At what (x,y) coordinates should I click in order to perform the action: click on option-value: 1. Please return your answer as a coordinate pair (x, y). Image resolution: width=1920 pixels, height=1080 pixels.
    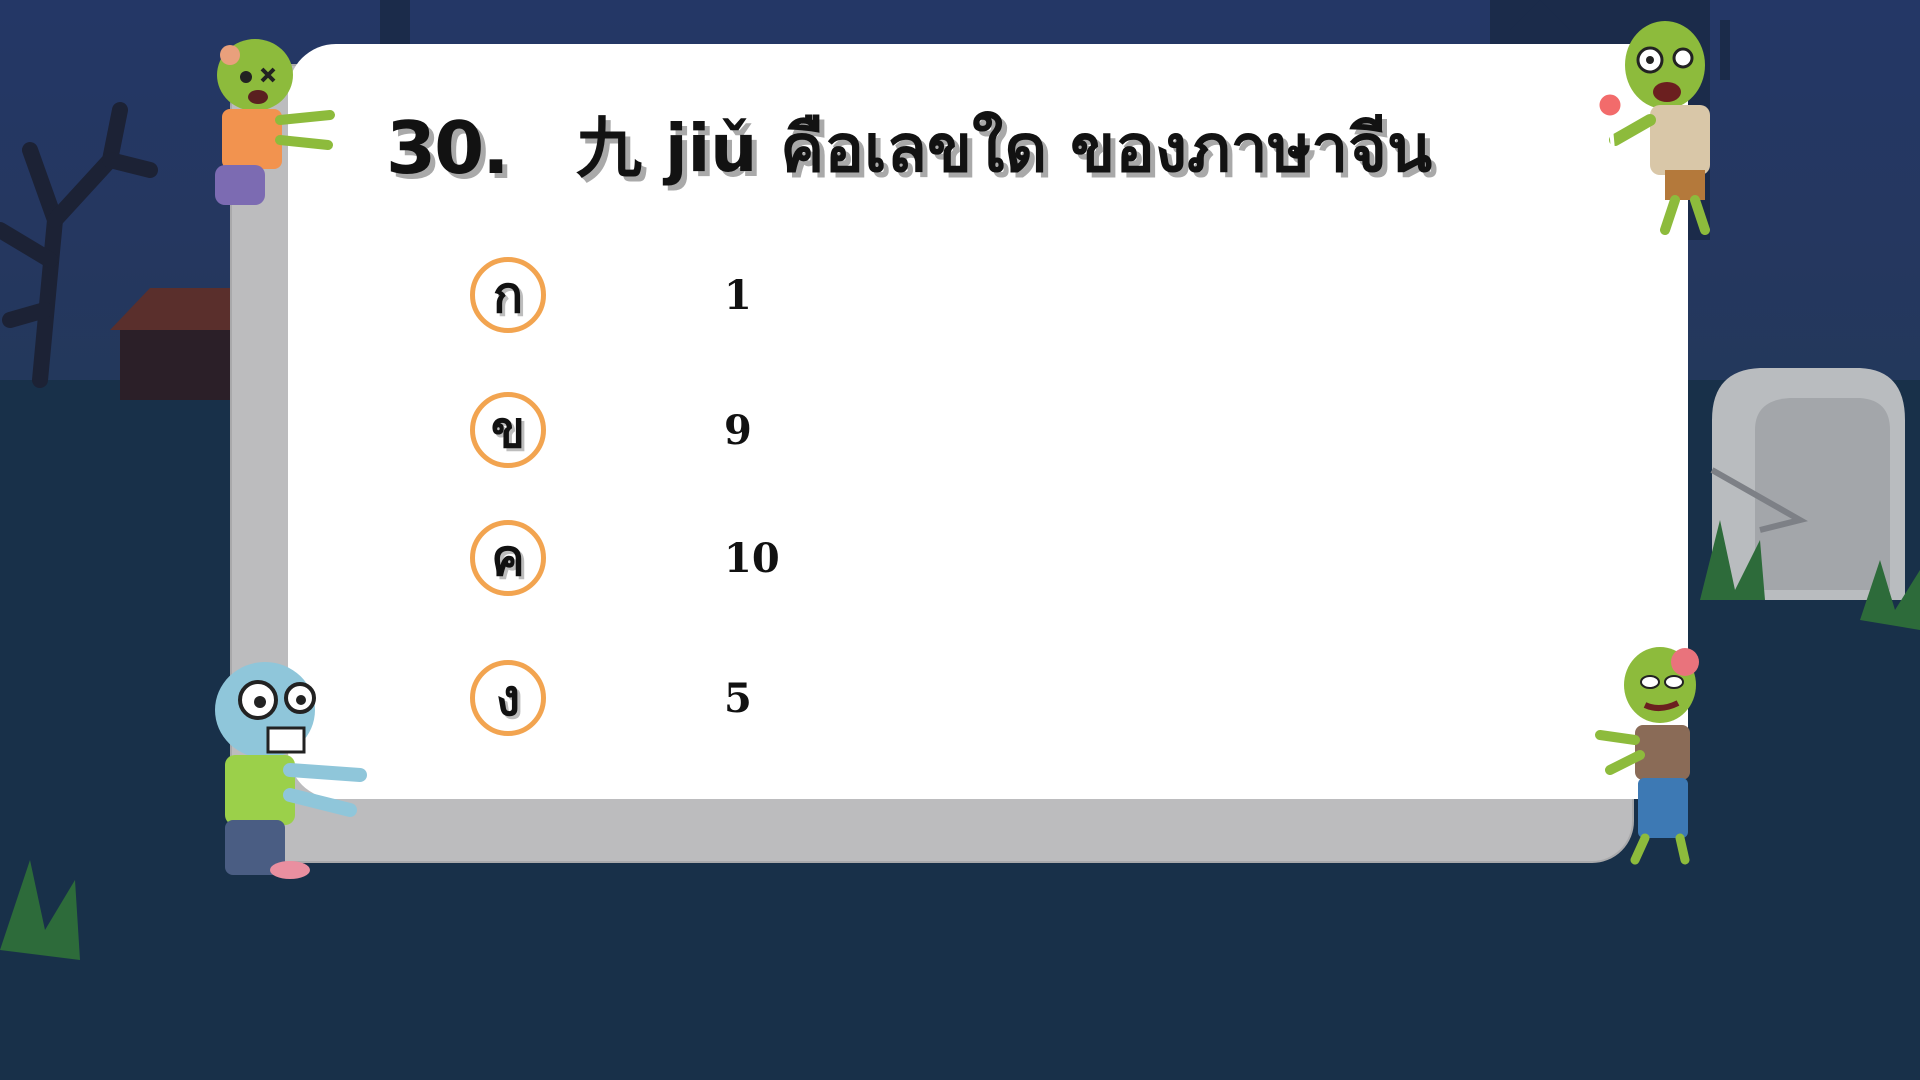
    Looking at the image, I should click on (738, 295).